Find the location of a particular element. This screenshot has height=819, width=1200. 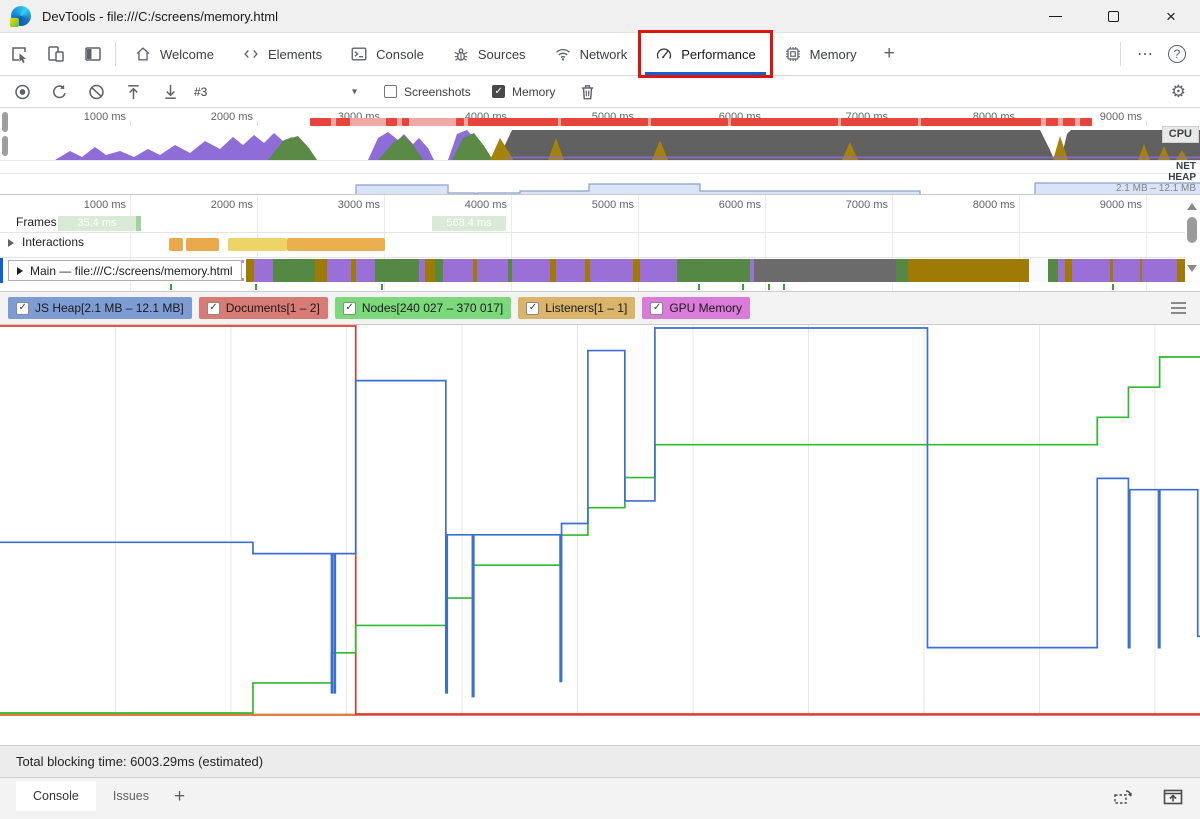

more-tools-button: + is located at coordinates (889, 54).